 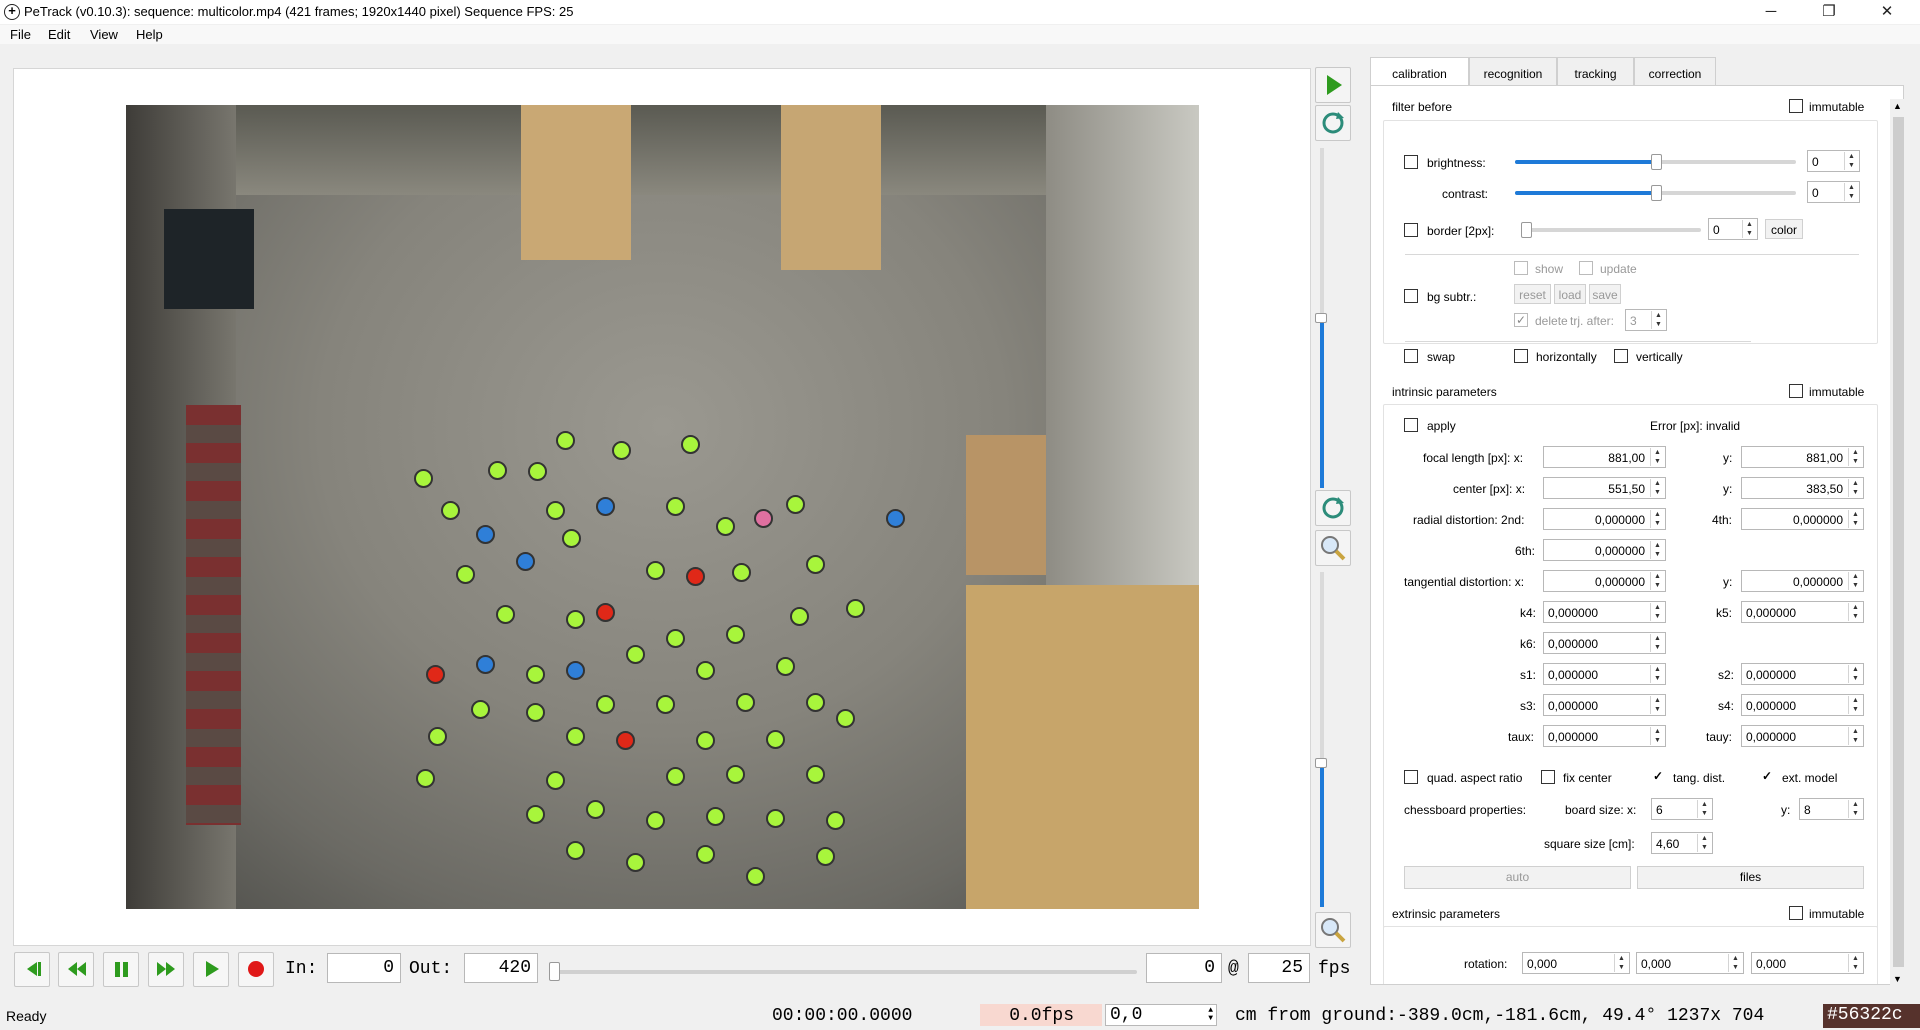 What do you see at coordinates (1802, 705) in the screenshot?
I see `s4-spinbox: 0,000000 ▲ ▼` at bounding box center [1802, 705].